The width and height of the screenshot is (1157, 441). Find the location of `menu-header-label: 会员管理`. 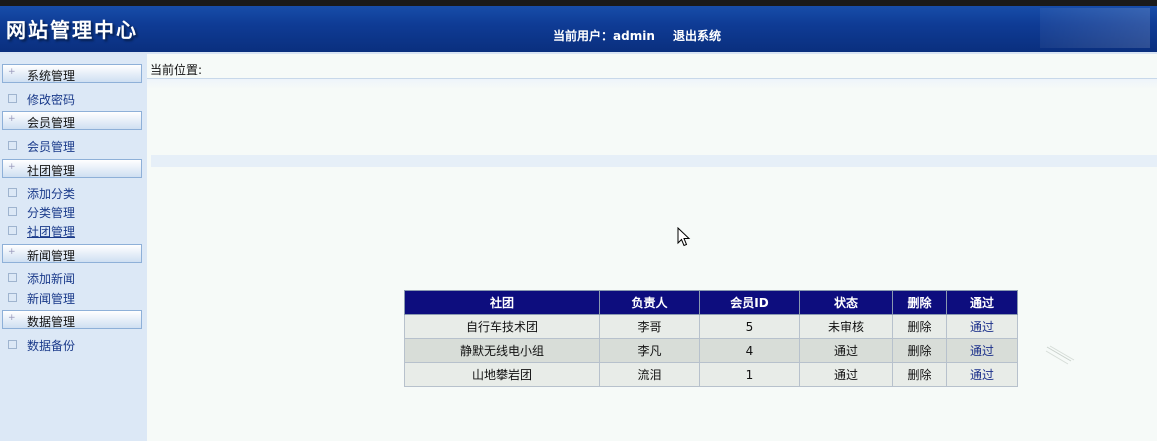

menu-header-label: 会员管理 is located at coordinates (51, 123).